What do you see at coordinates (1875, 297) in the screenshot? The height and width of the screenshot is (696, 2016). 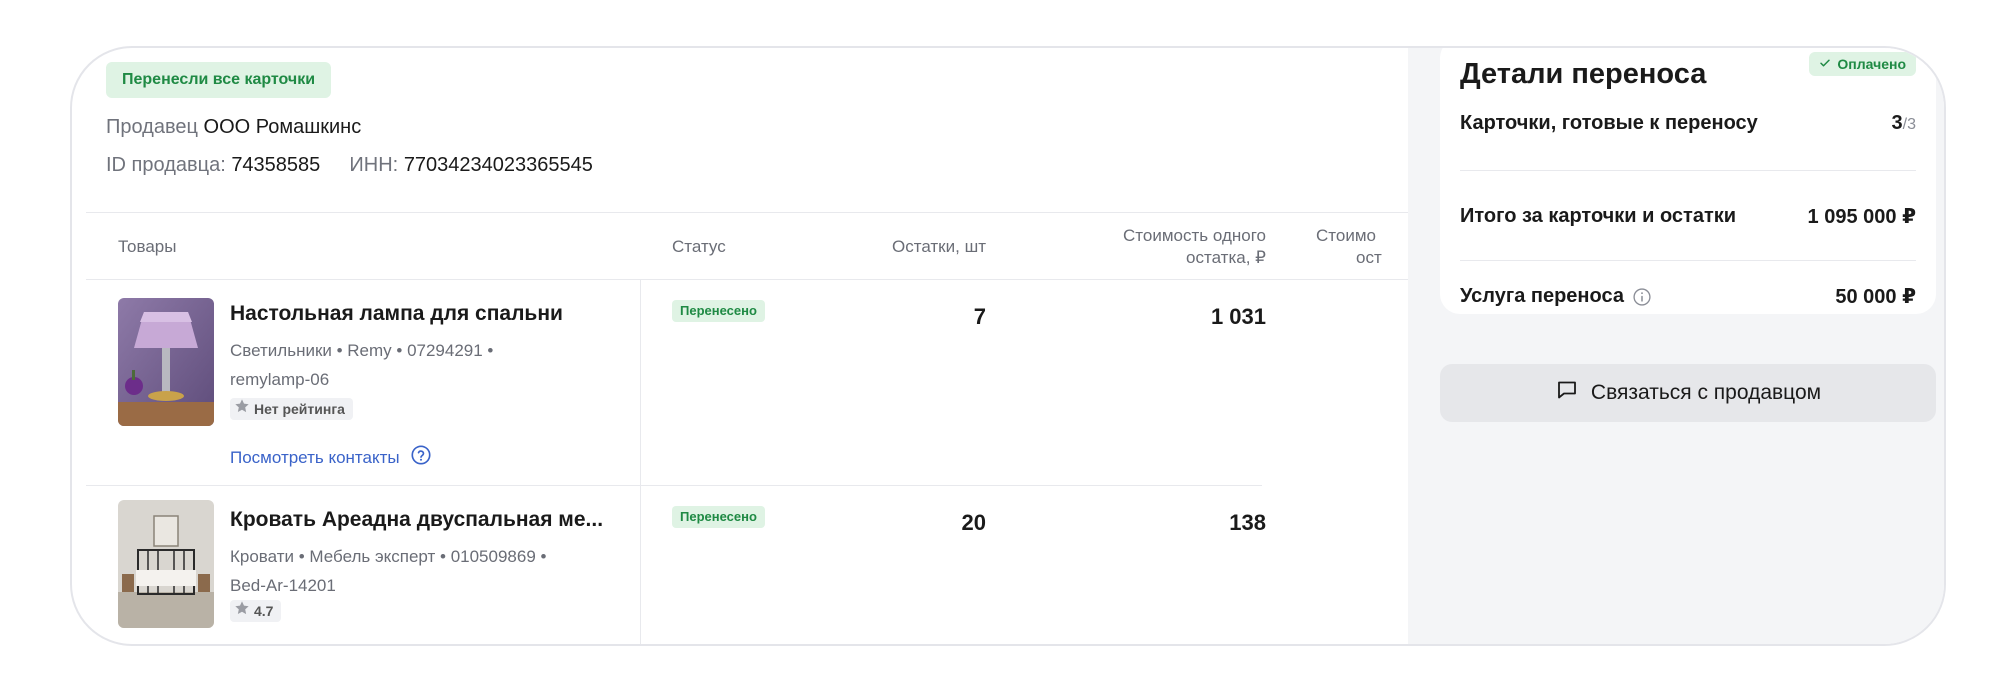 I see `service-value: 50 000 ₽` at bounding box center [1875, 297].